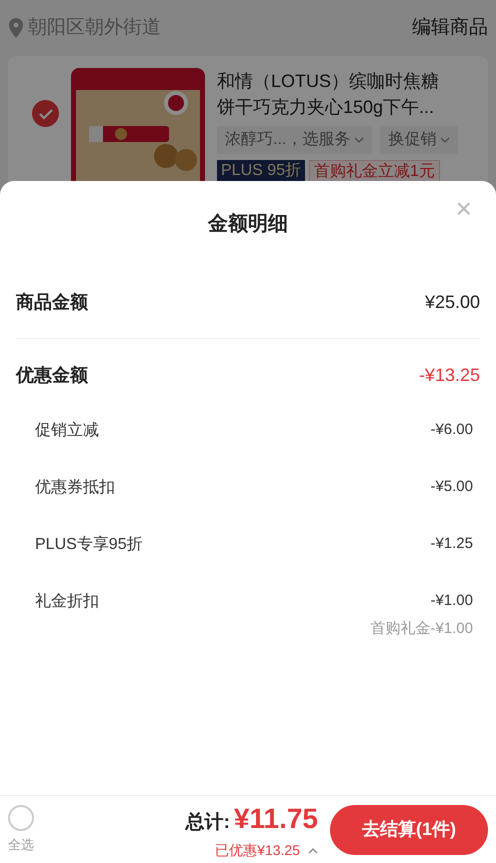  What do you see at coordinates (67, 602) in the screenshot?
I see `amount-label: 礼金折扣` at bounding box center [67, 602].